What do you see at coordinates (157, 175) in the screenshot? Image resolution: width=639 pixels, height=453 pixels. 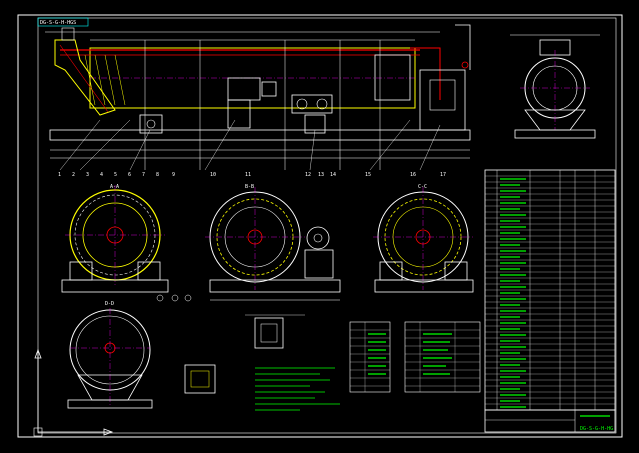 I see `svg-text: 8` at bounding box center [157, 175].